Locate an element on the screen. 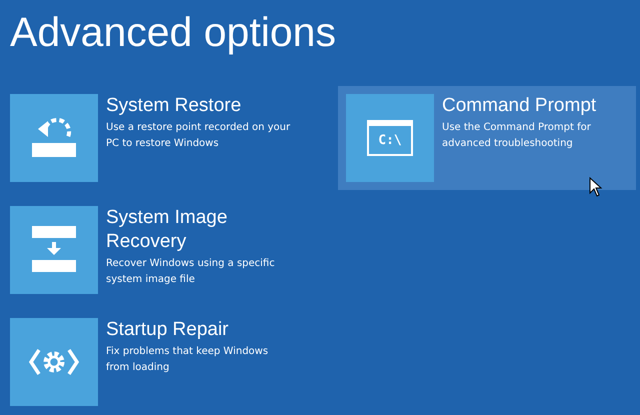 The image size is (640, 415). option-title: System Restore is located at coordinates (174, 106).